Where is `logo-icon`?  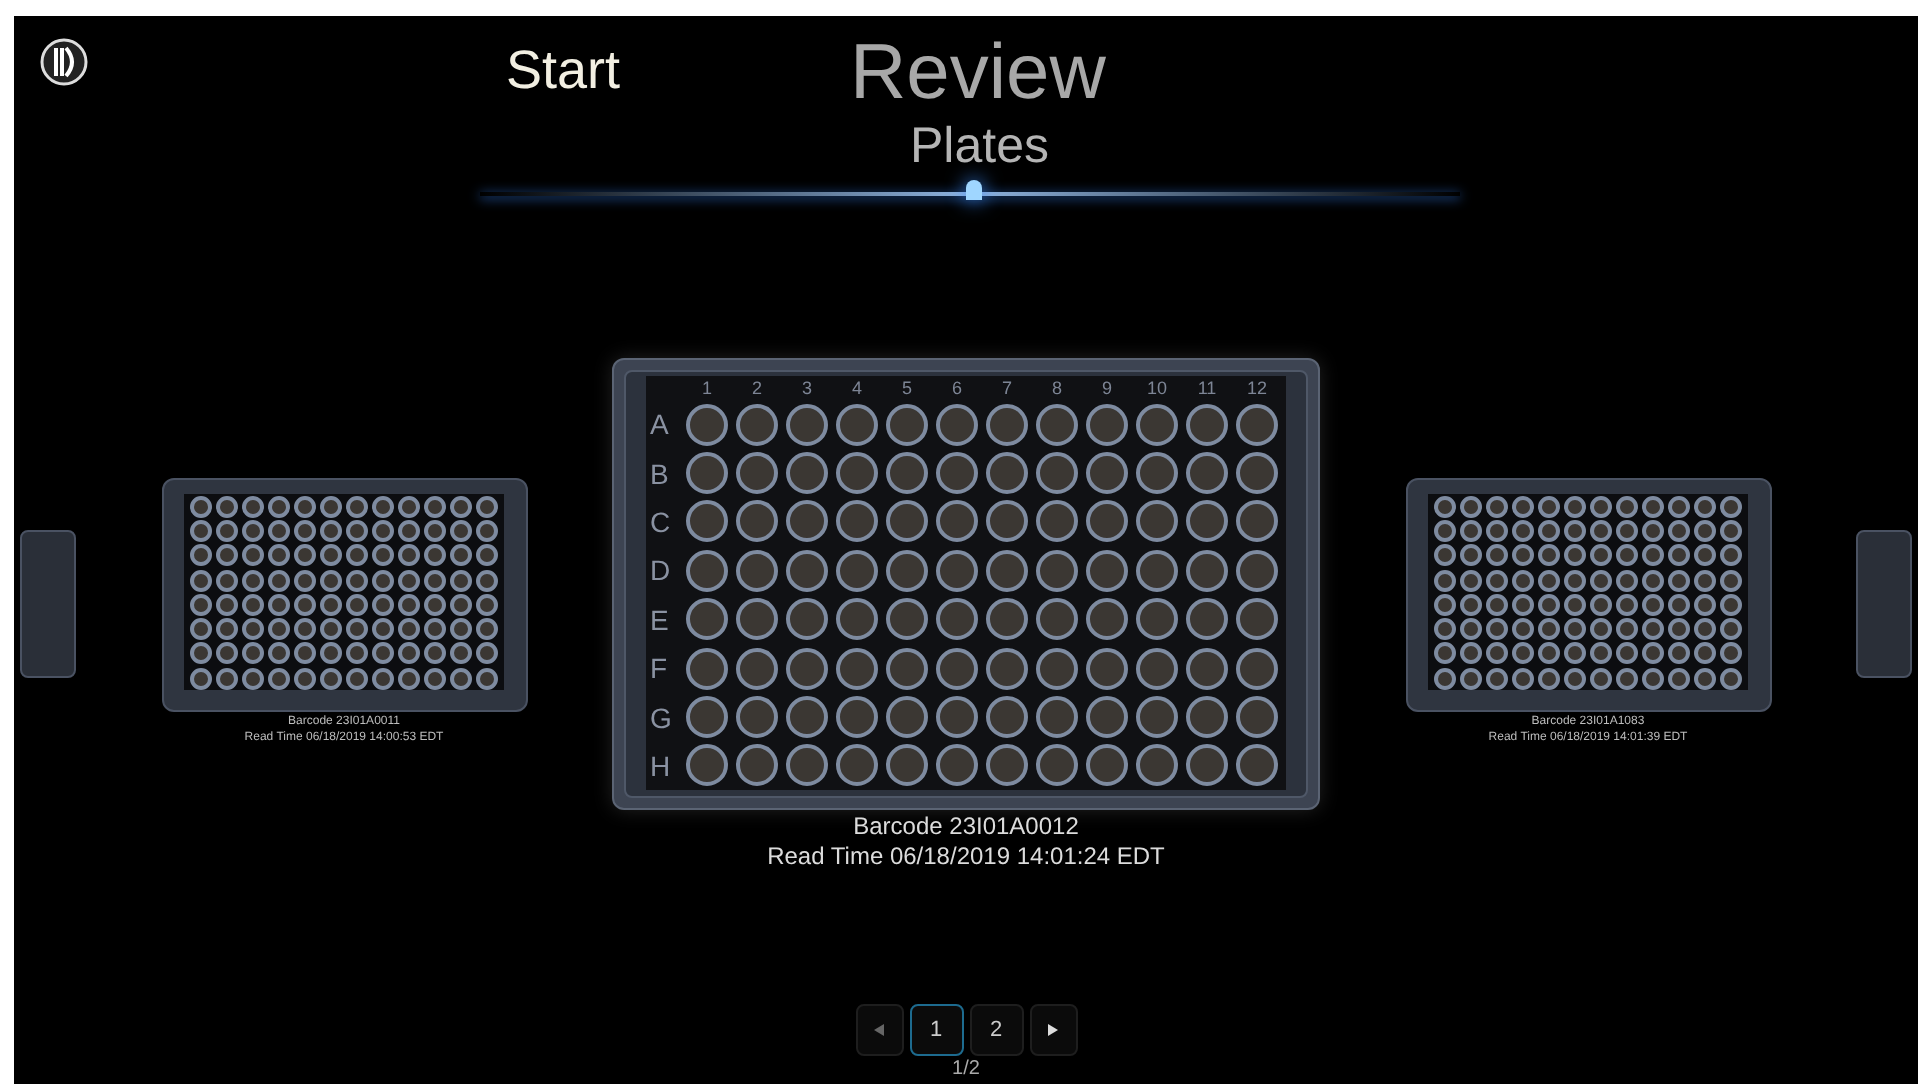 logo-icon is located at coordinates (64, 62).